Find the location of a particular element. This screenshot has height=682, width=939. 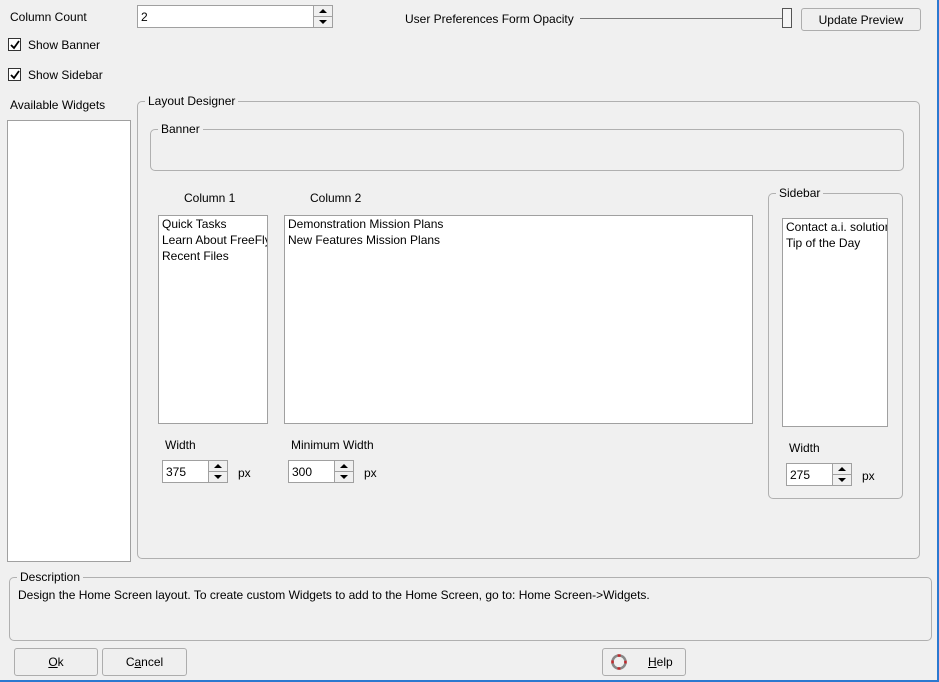

column1-width-label: Width is located at coordinates (180, 445).